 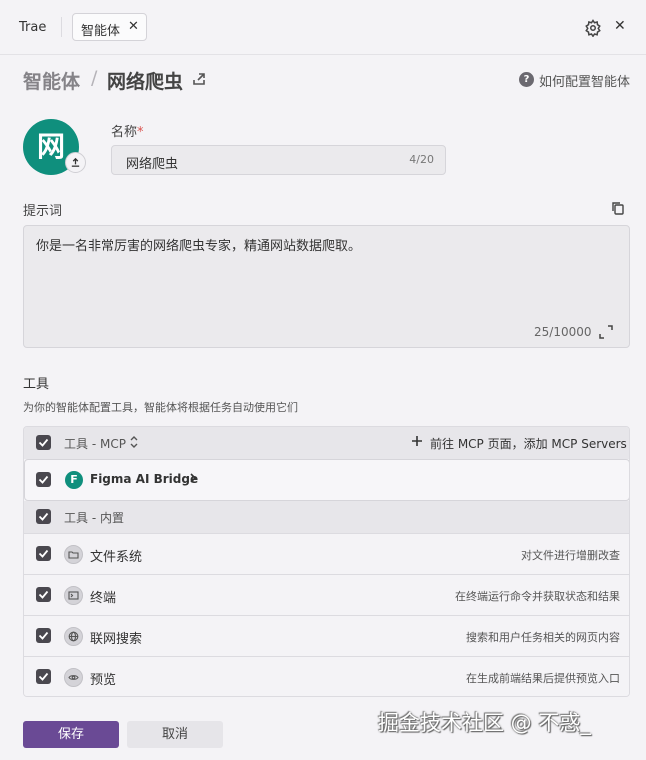 What do you see at coordinates (94, 518) in the screenshot?
I see `builtin-header-label: 工具 - 内置` at bounding box center [94, 518].